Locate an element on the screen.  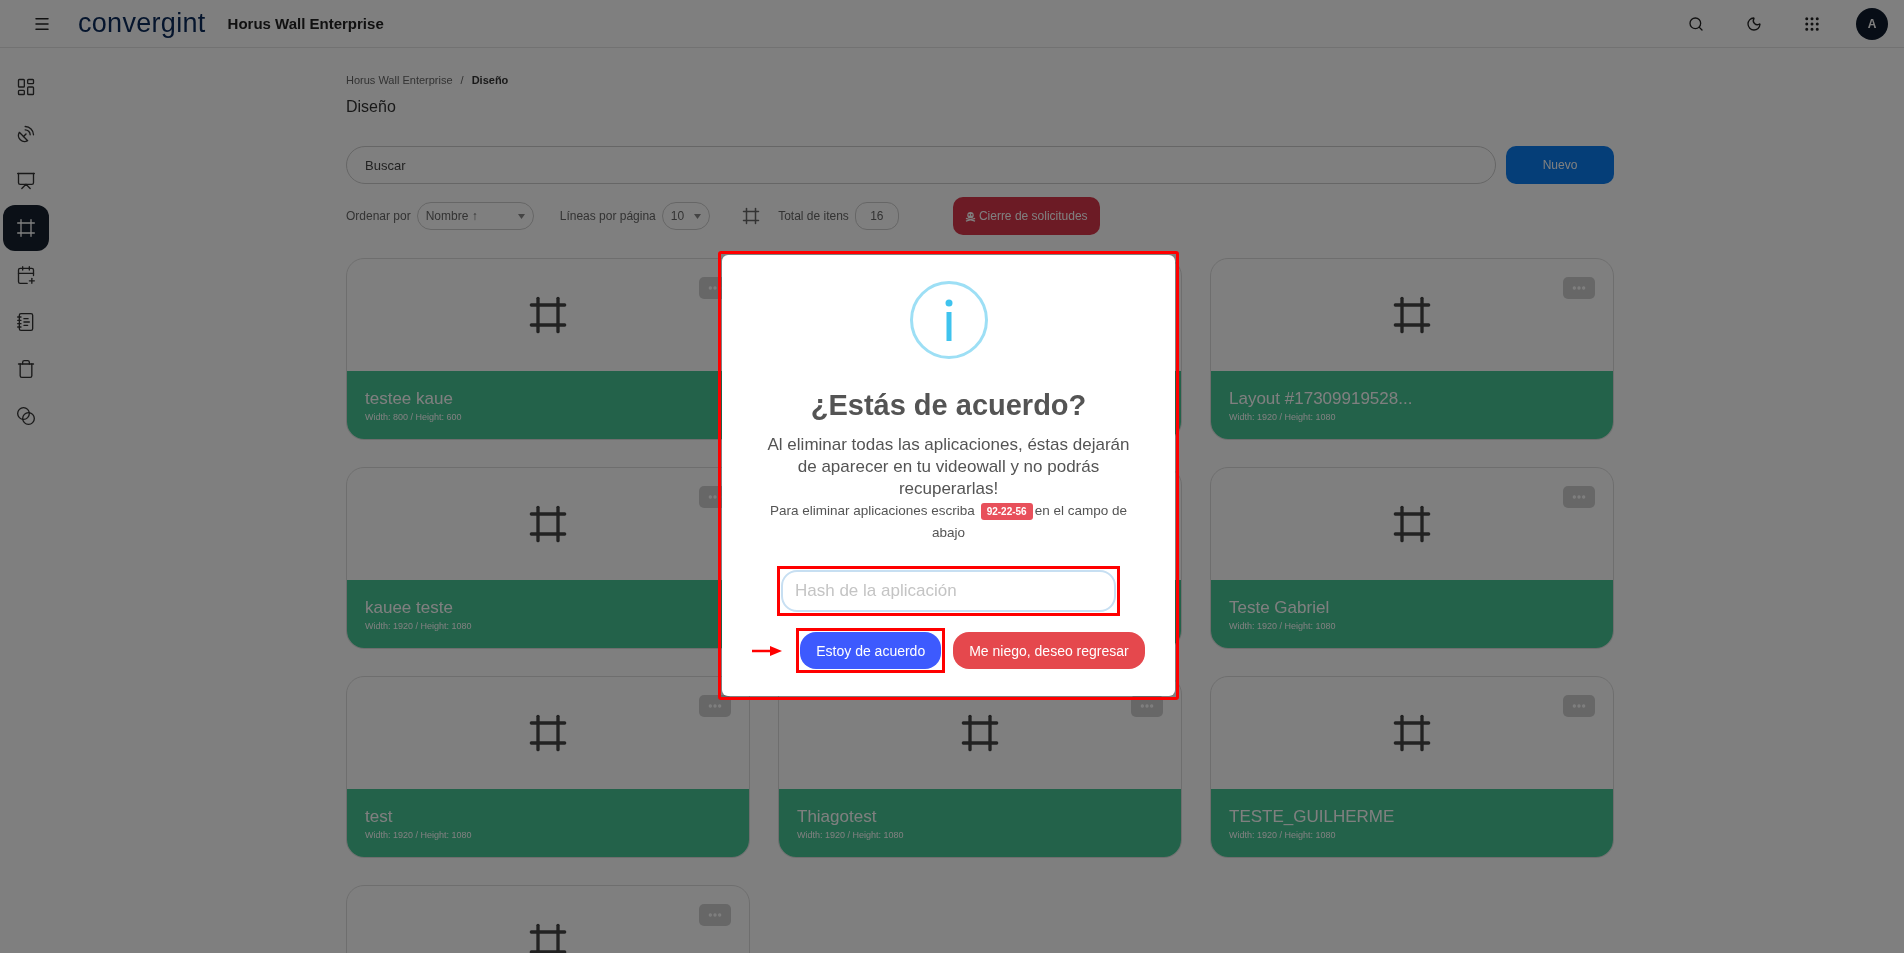
hint-text: Para eliminar aplicaciones escriba 92-22-56 en el campo de abajo is located at coordinates (948, 522).